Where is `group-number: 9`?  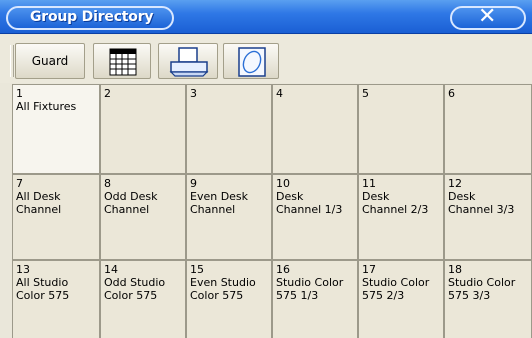
group-number: 9 is located at coordinates (193, 183).